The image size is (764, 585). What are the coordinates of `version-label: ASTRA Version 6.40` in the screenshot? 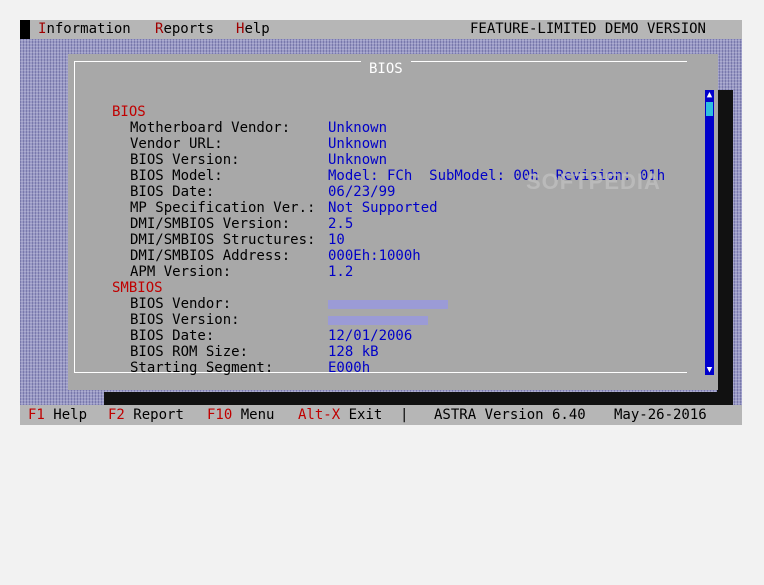 It's located at (510, 415).